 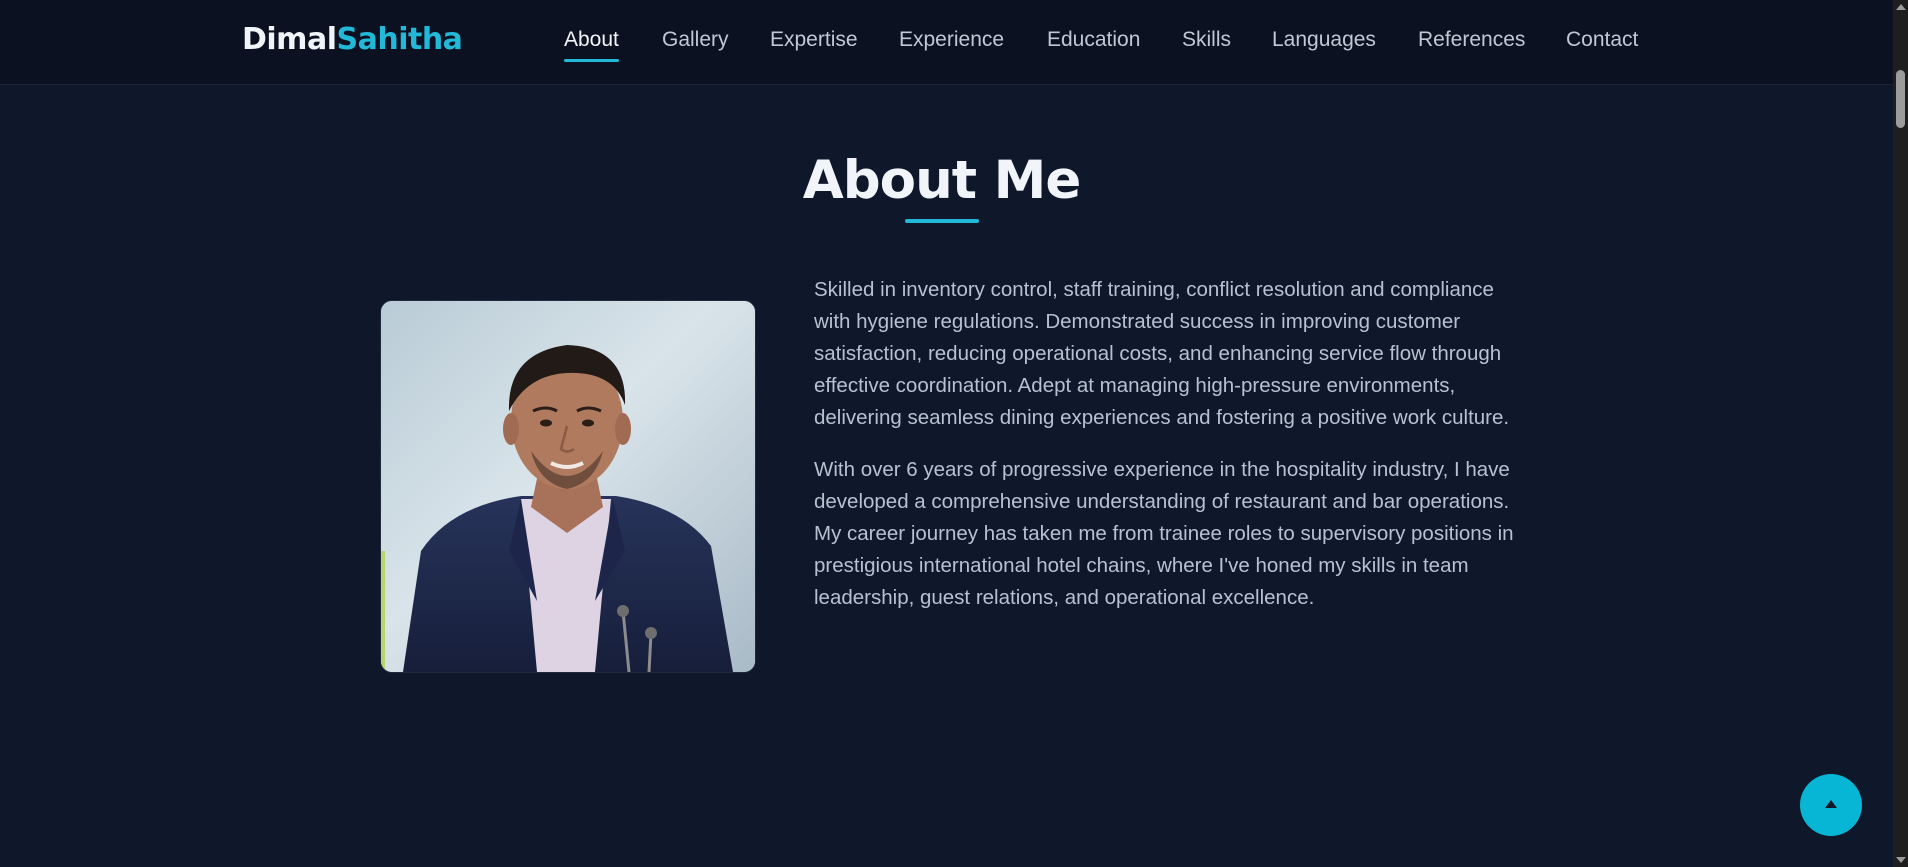 What do you see at coordinates (1901, 7) in the screenshot?
I see `scroll-up-arrow-icon` at bounding box center [1901, 7].